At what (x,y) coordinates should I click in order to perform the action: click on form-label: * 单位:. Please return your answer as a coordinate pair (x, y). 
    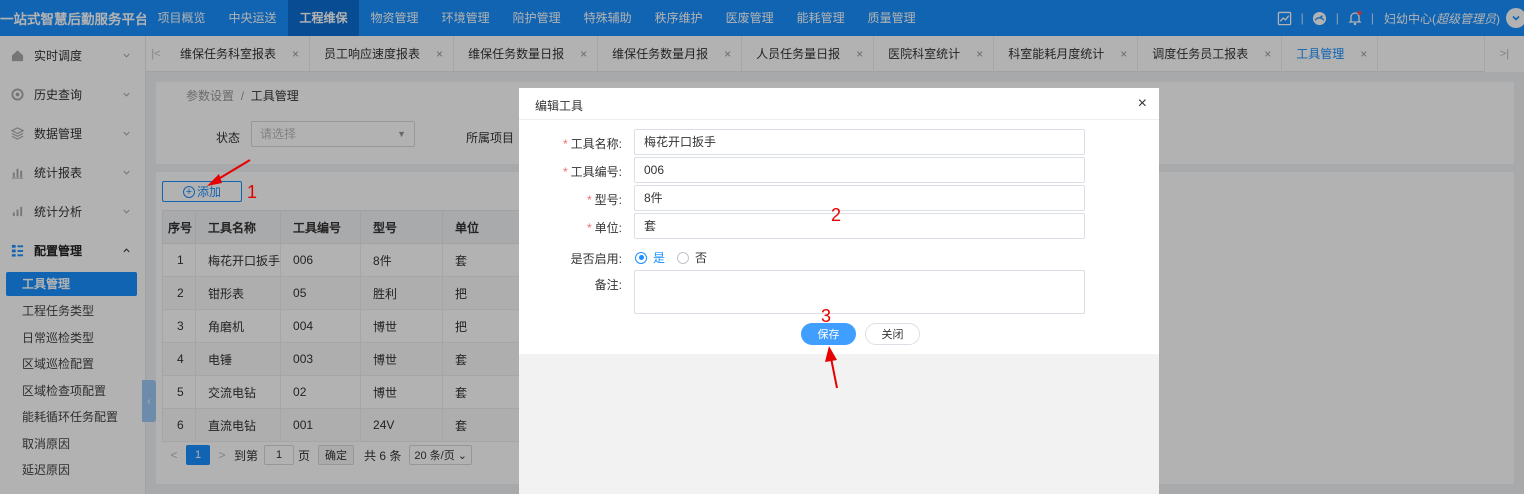
    Looking at the image, I should click on (604, 227).